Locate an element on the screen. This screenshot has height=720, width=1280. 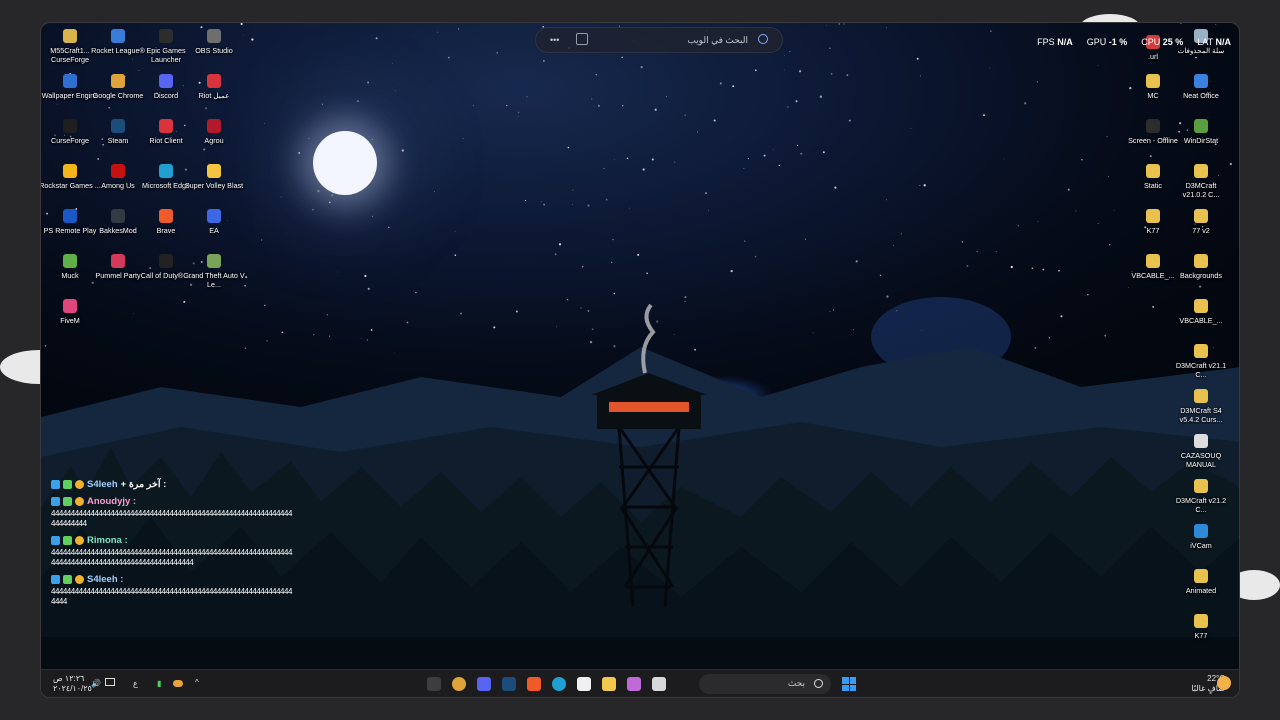
edge-icon is located at coordinates (559, 684).